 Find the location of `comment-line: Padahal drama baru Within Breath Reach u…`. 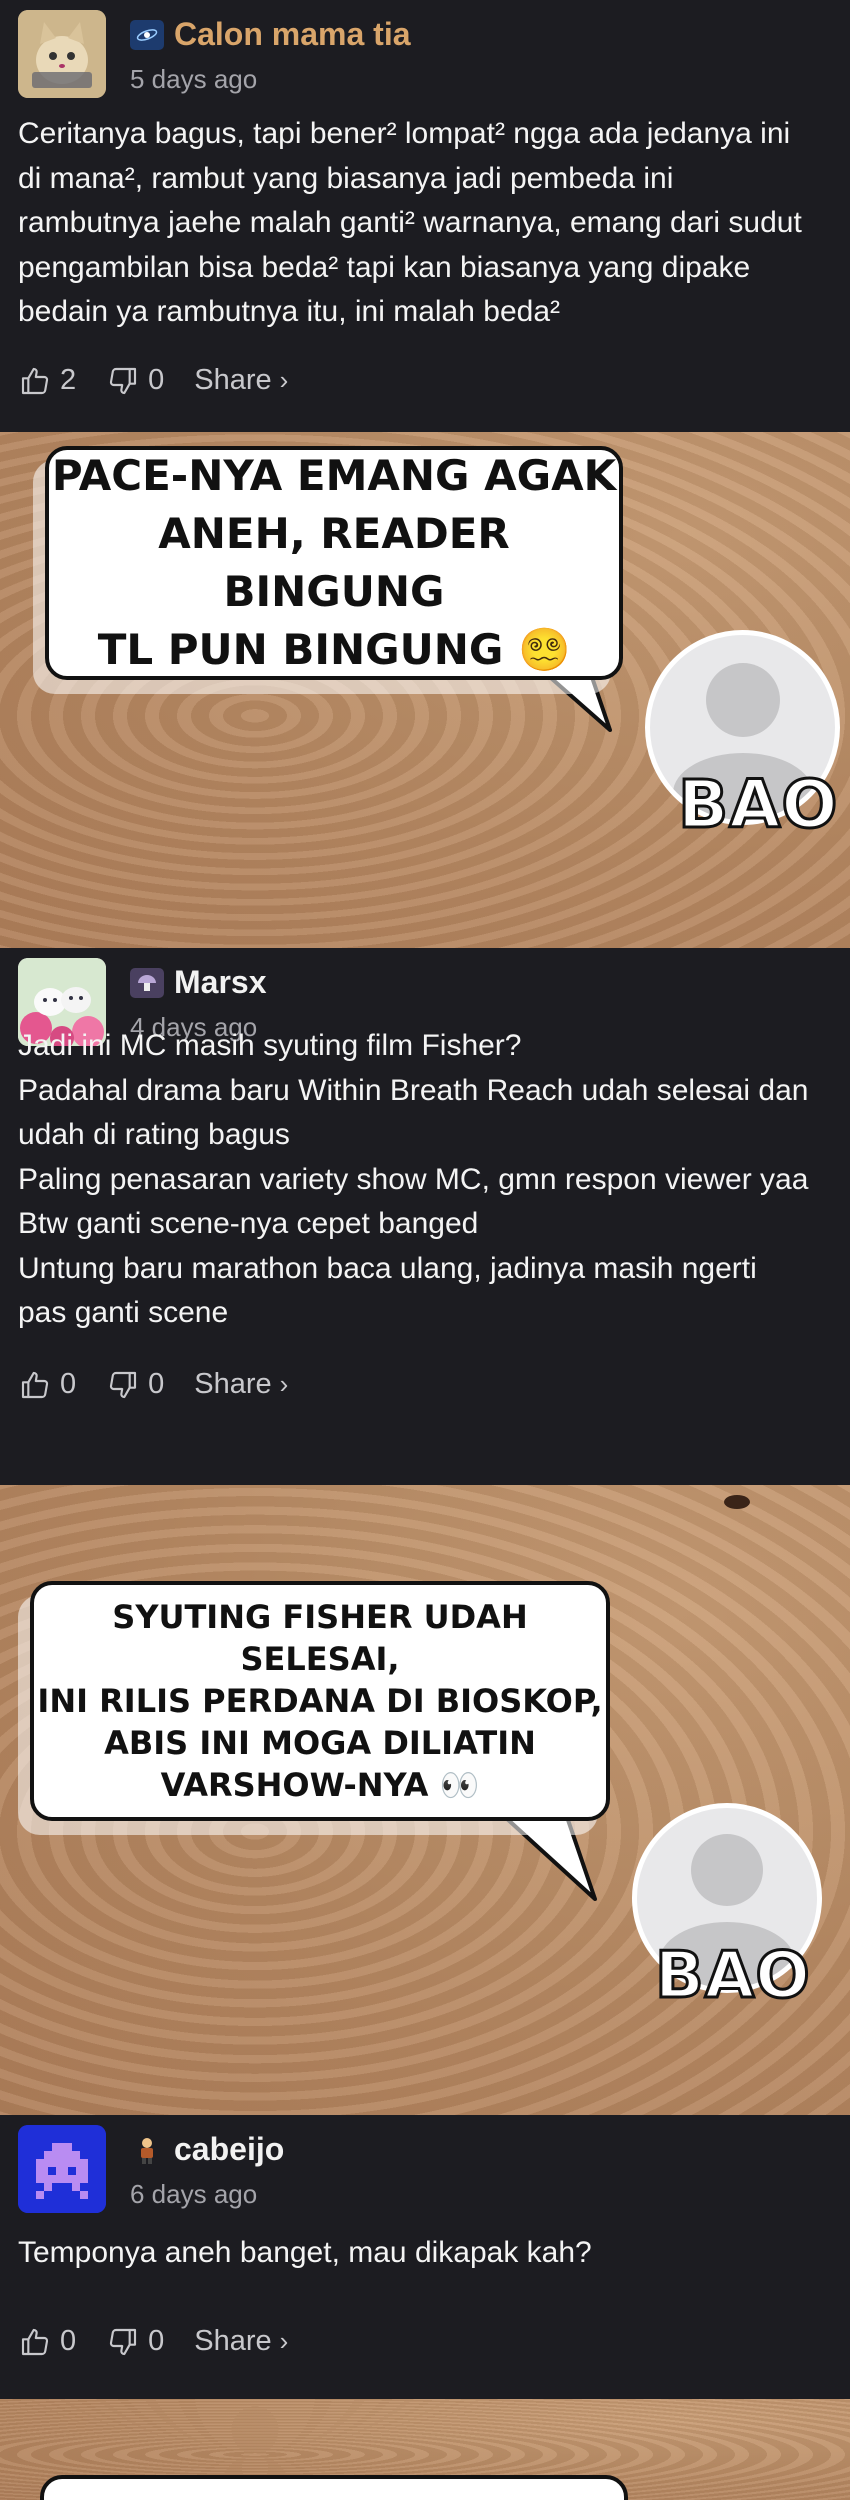

comment-line: Padahal drama baru Within Breath Reach u… is located at coordinates (413, 1090).